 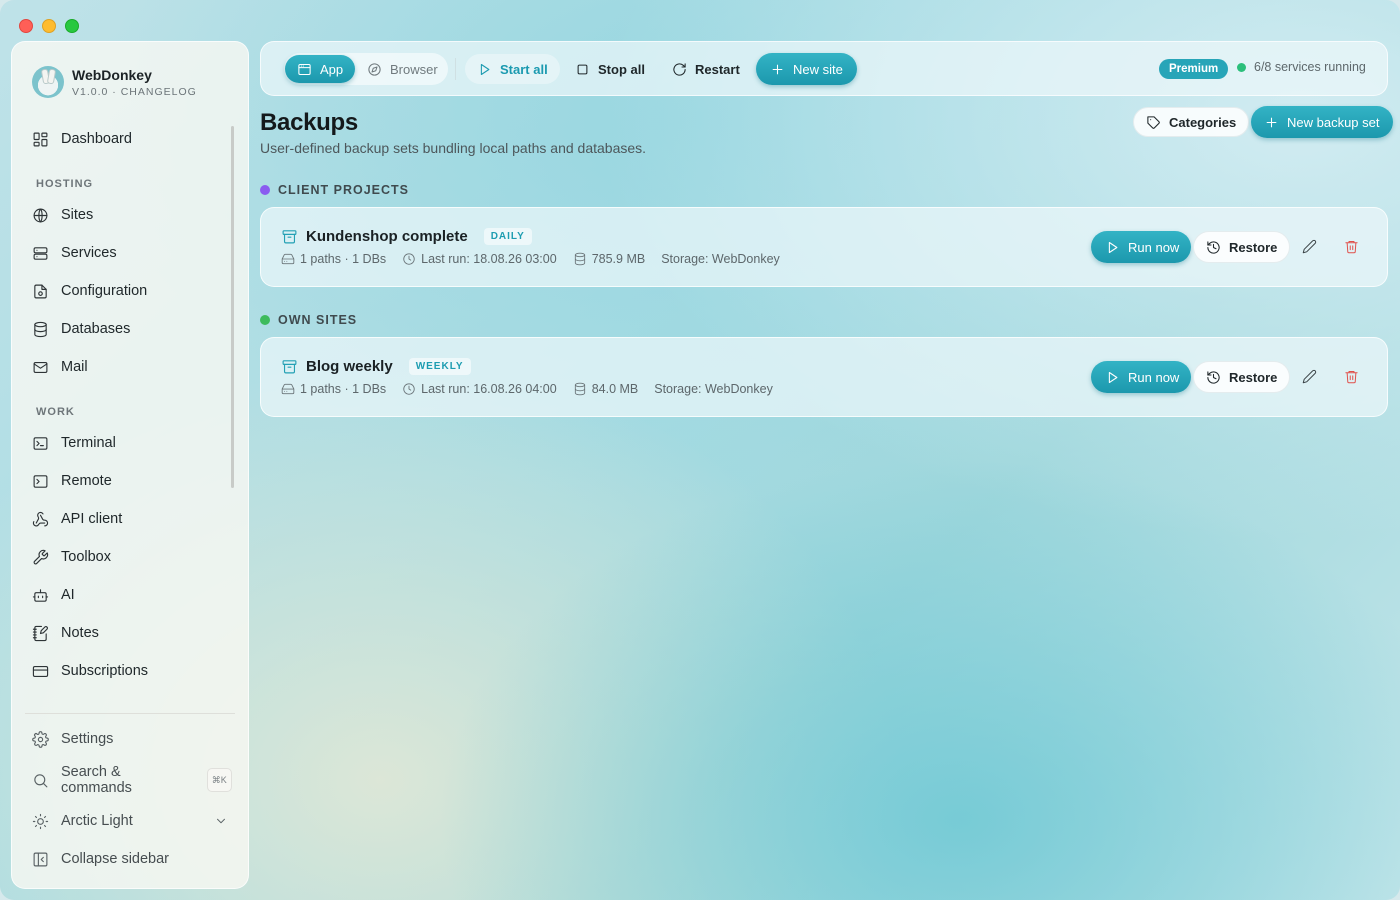 I want to click on restart-button: Restart, so click(x=706, y=69).